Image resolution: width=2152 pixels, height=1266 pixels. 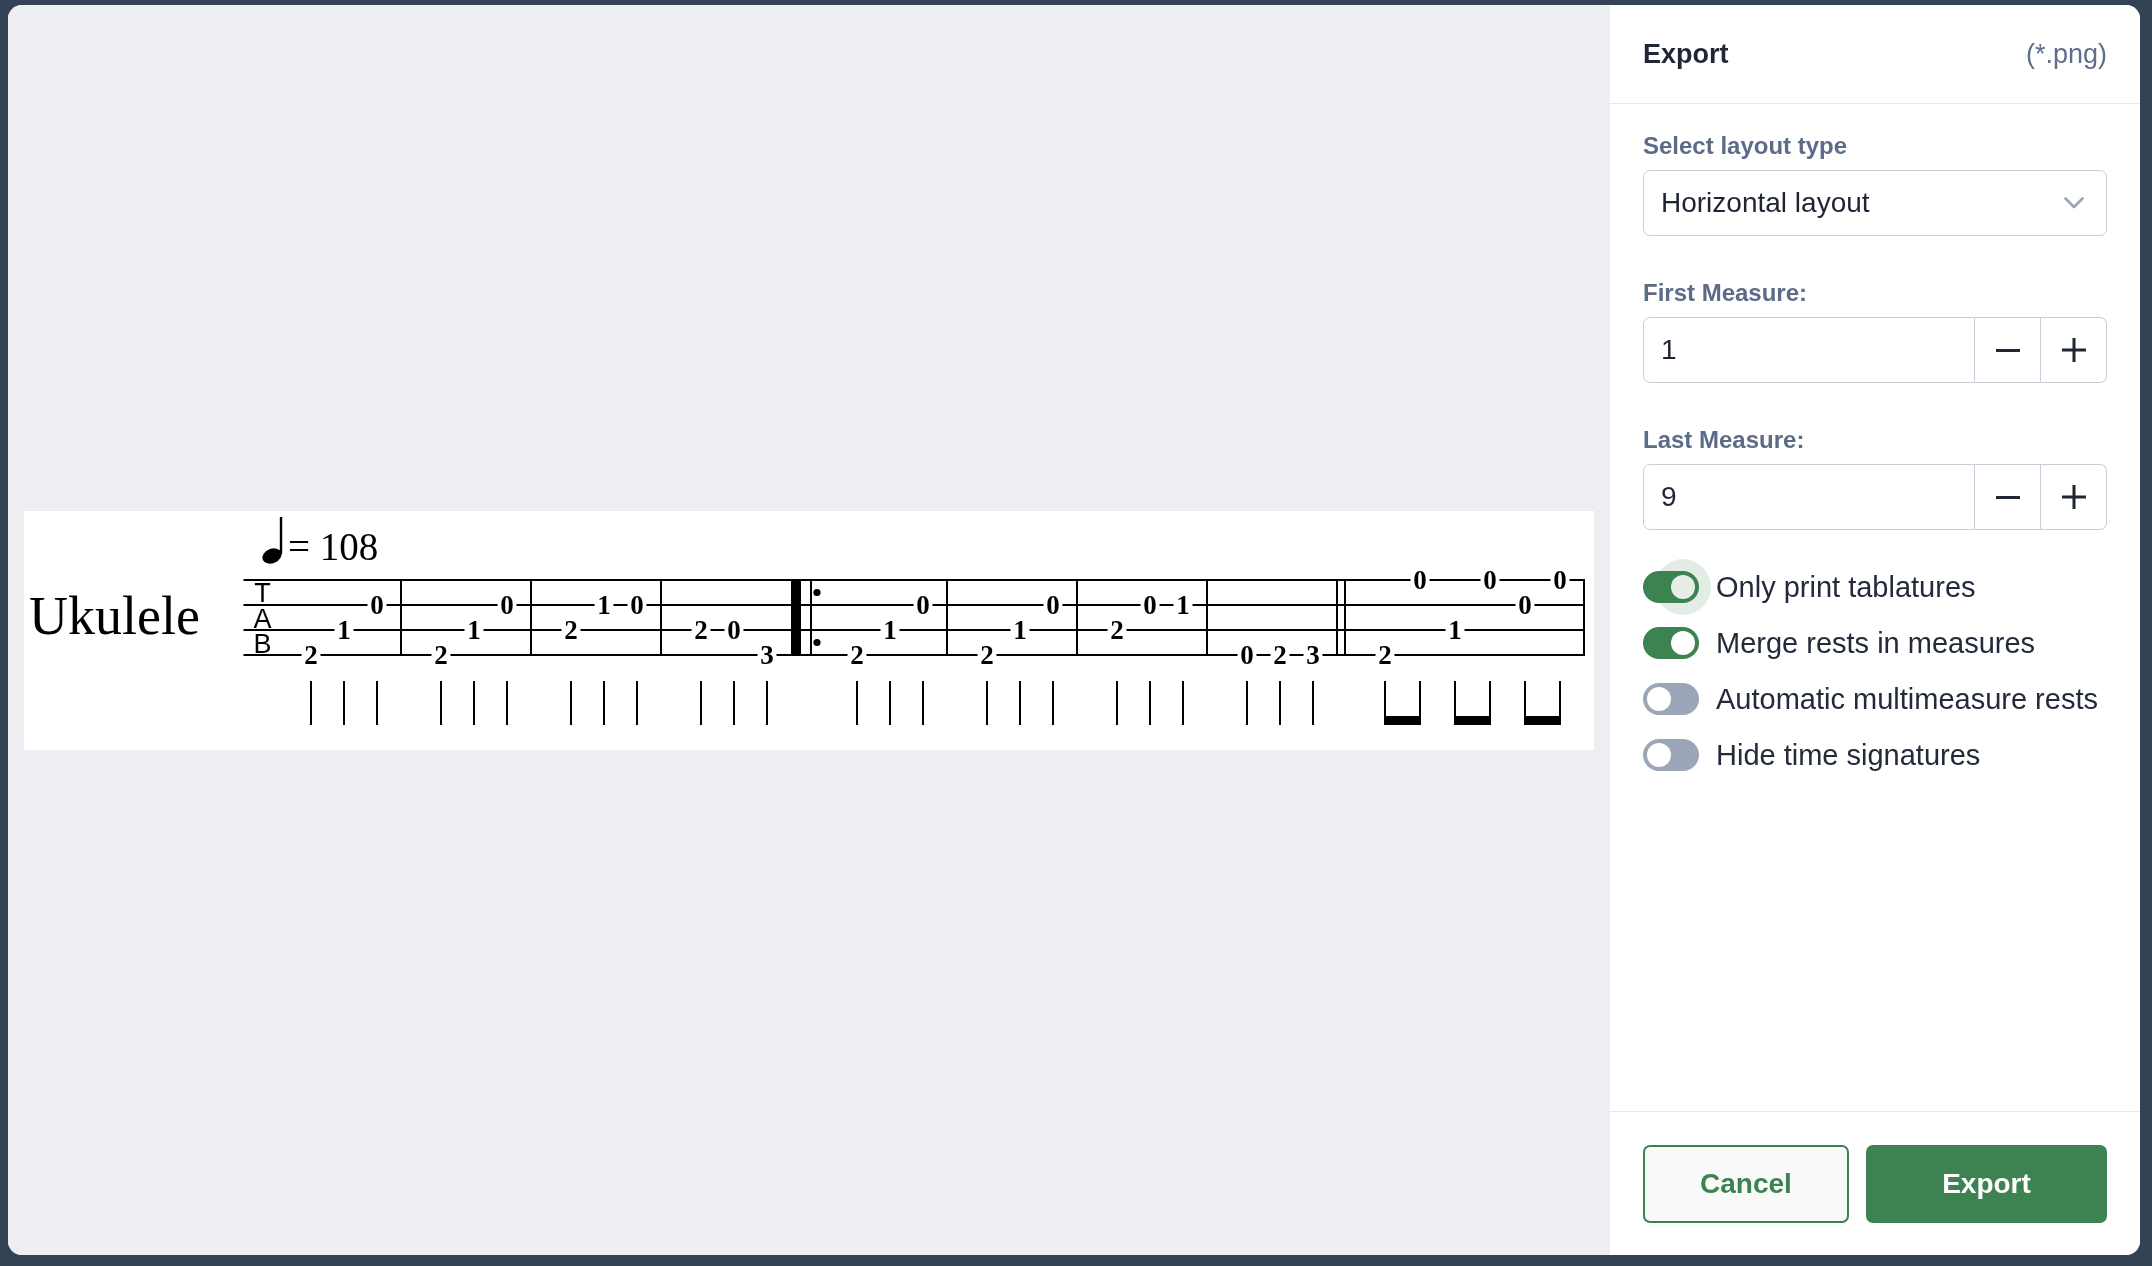 What do you see at coordinates (333, 546) in the screenshot?
I see `tempo-marking: = 108` at bounding box center [333, 546].